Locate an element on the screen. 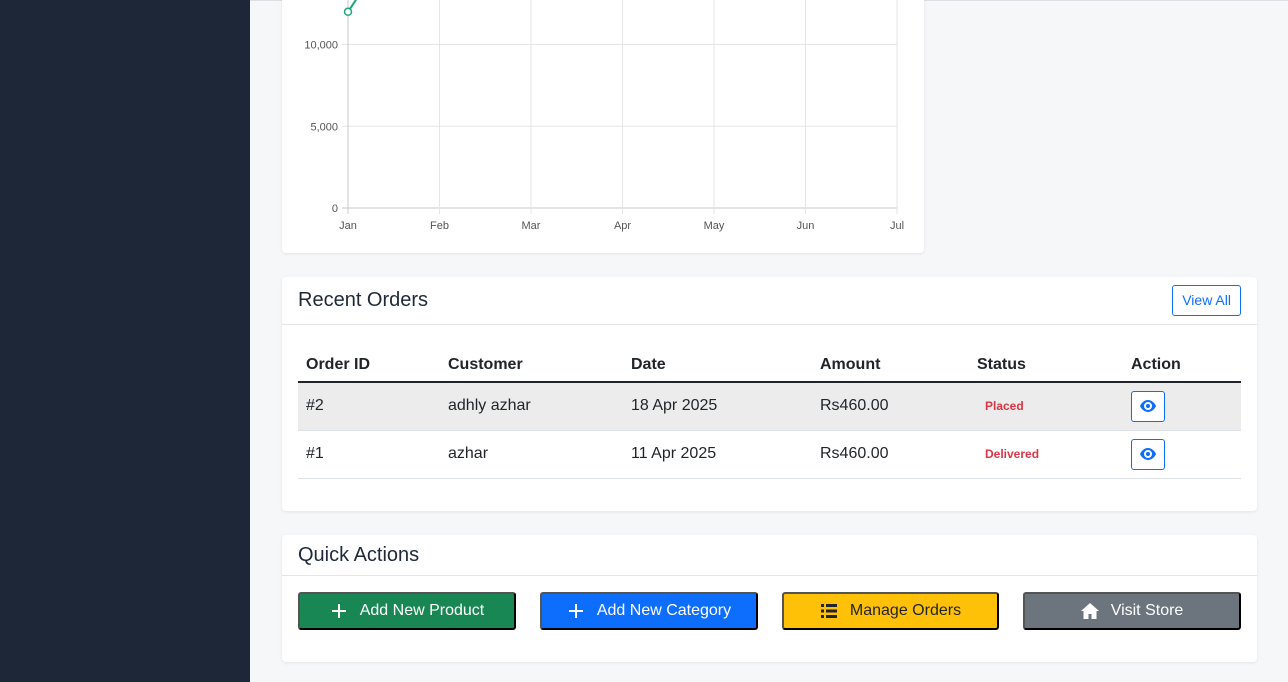 This screenshot has width=1288, height=682. recent-orders-title: Recent Orders is located at coordinates (363, 300).